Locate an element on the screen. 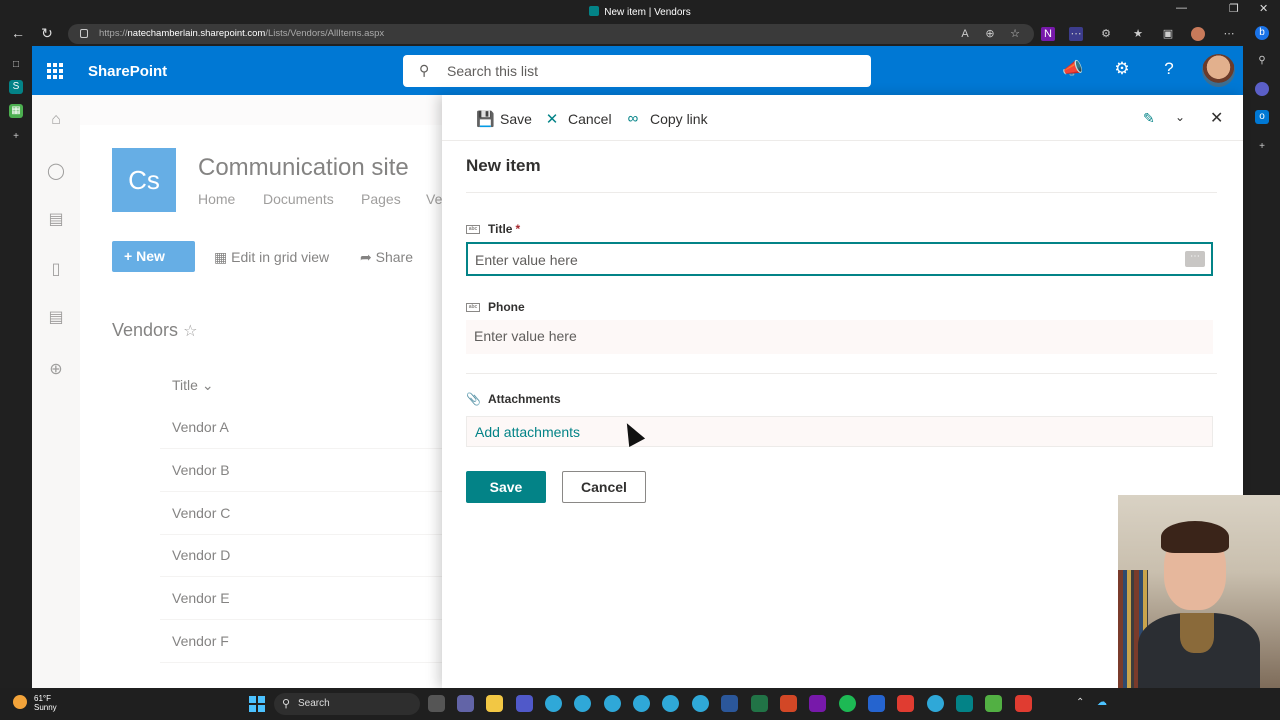 Image resolution: width=1280 pixels, height=720 pixels. profile-icon is located at coordinates (1198, 34).